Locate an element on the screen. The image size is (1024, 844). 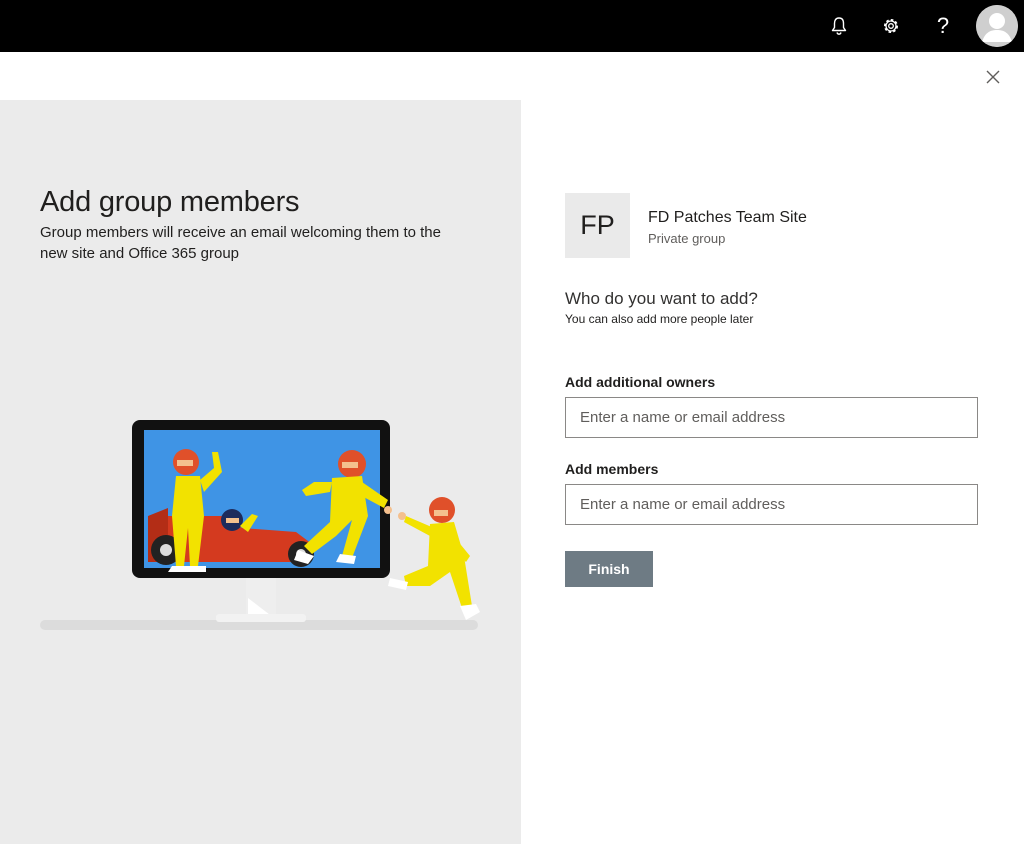
bell-icon is located at coordinates (839, 26).